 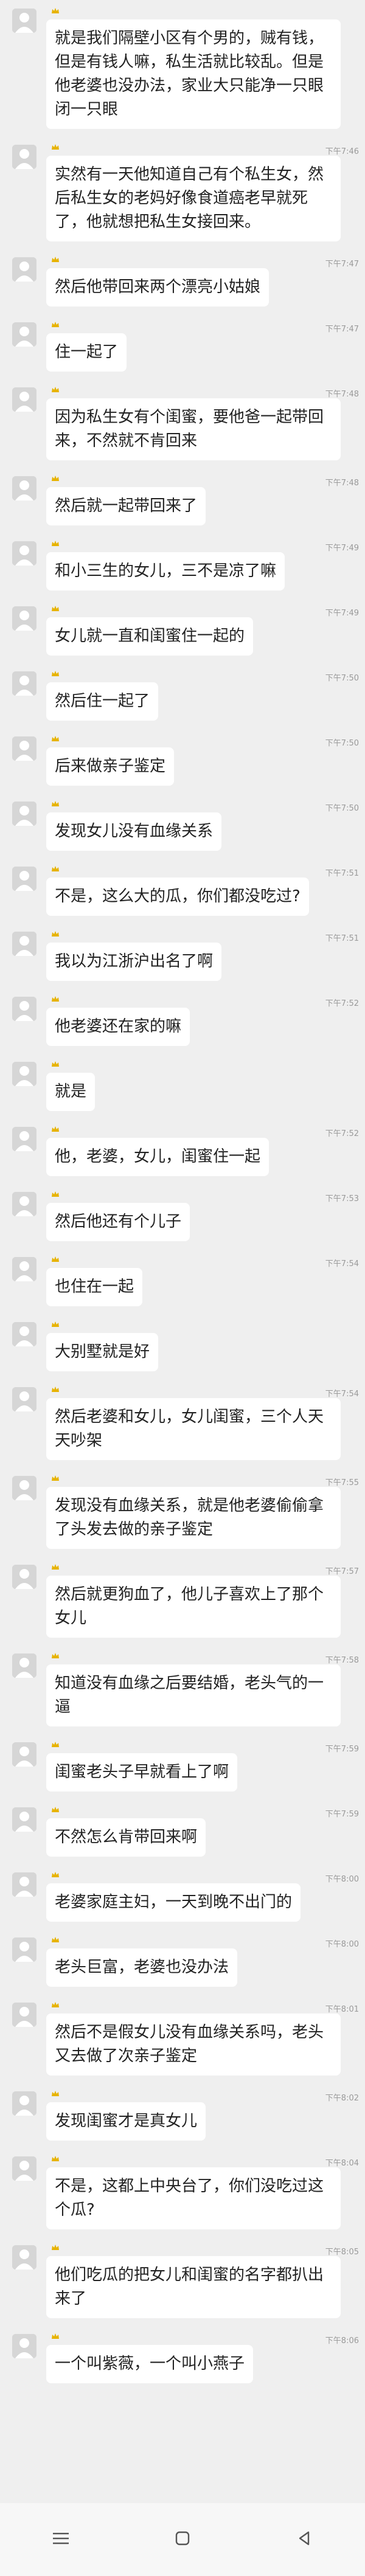 I want to click on chat-message: 下午7:59 不然怎么肯带回来啊, so click(x=182, y=1828).